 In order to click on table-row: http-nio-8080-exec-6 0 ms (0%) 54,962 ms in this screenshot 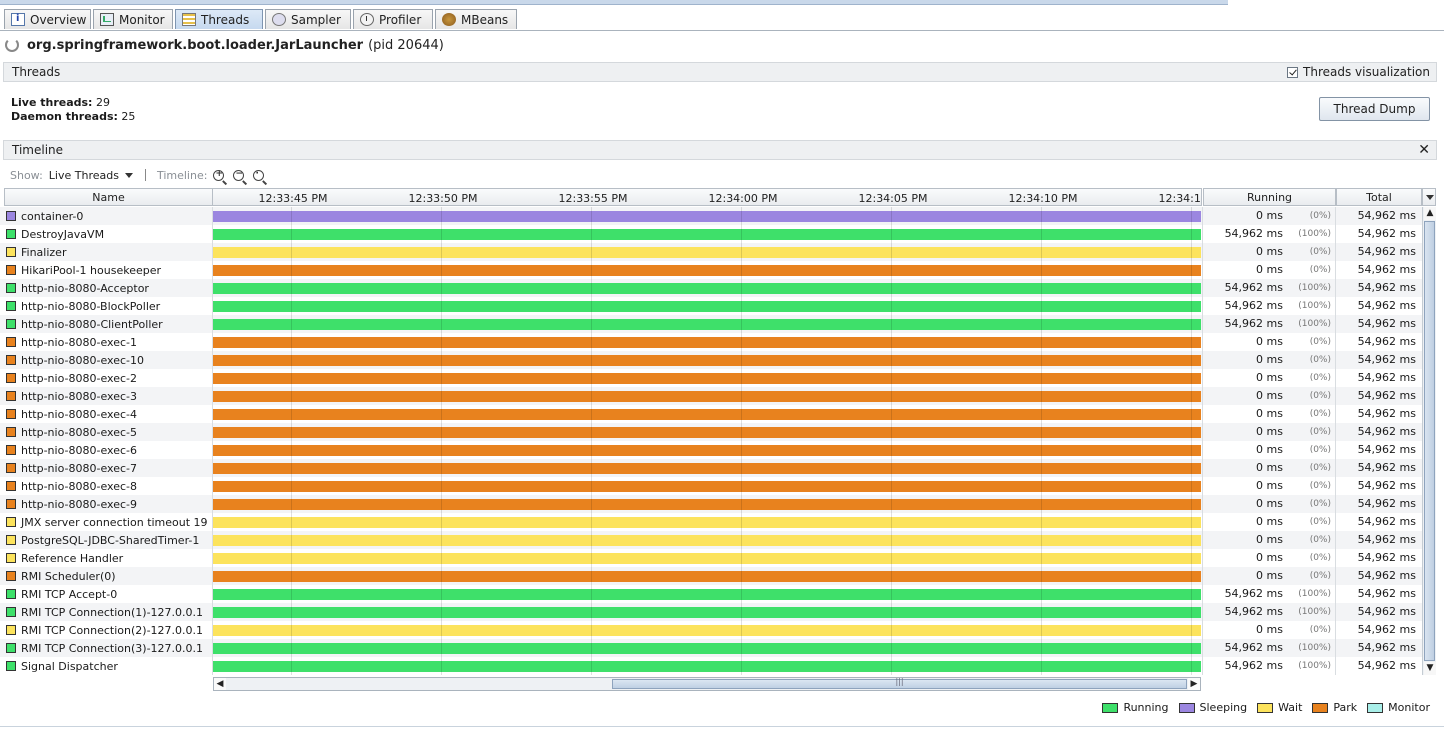, I will do `click(711, 450)`.